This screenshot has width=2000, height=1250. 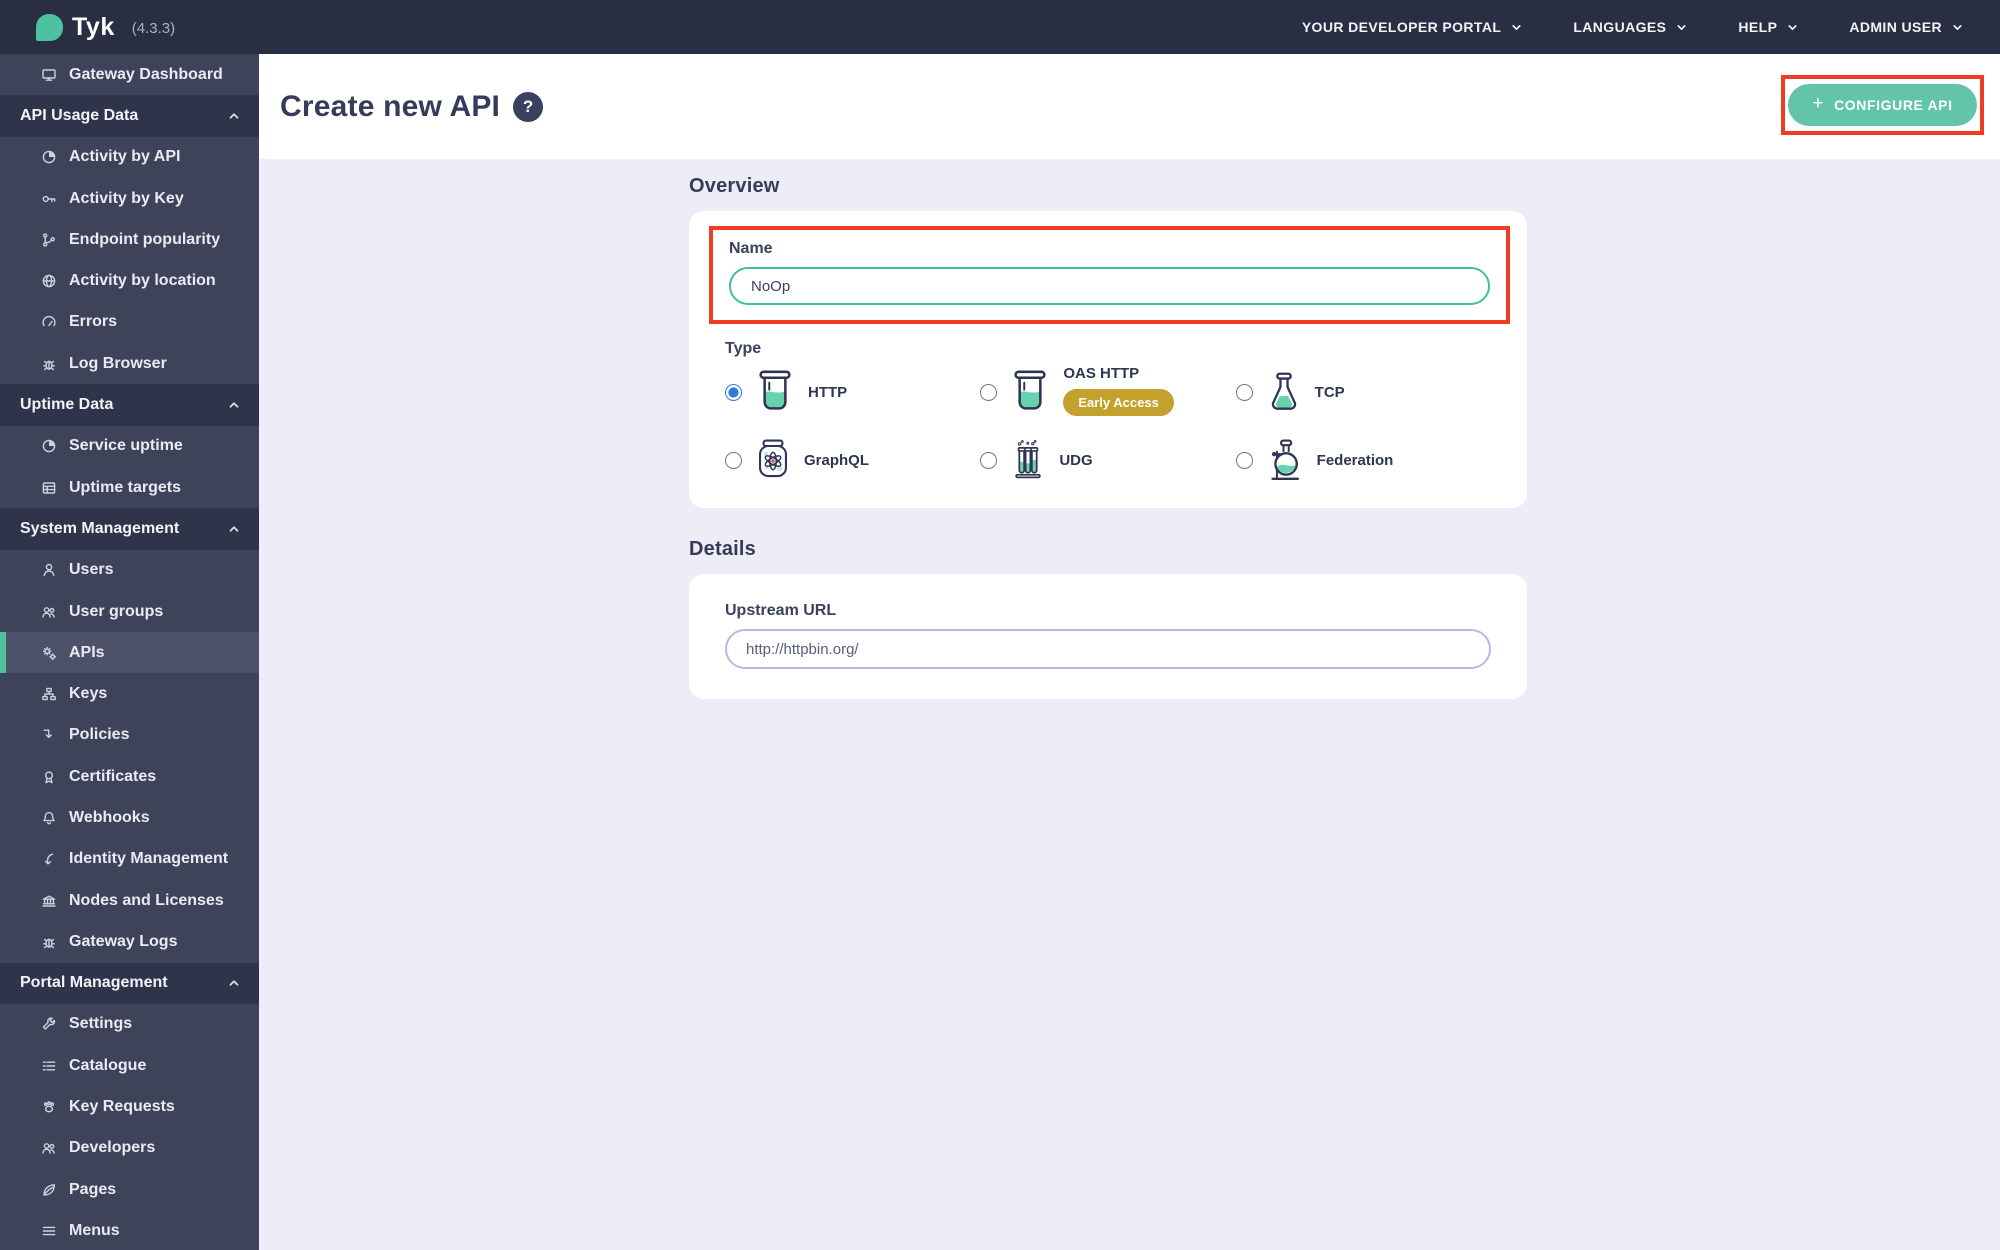 I want to click on radio-http, so click(x=733, y=392).